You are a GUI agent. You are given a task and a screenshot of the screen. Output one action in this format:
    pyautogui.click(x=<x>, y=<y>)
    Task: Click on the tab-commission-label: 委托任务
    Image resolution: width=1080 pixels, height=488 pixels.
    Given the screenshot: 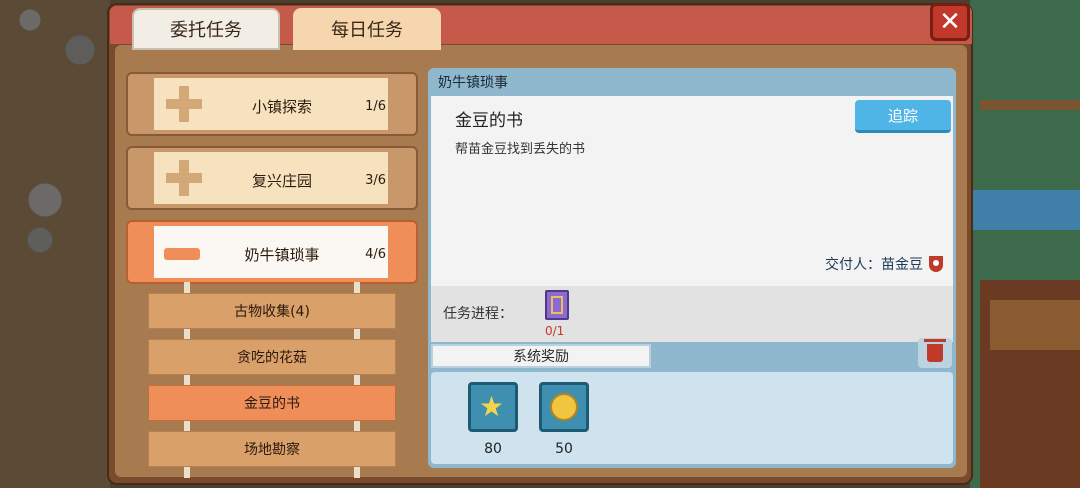 What is the action you would take?
    pyautogui.click(x=206, y=30)
    